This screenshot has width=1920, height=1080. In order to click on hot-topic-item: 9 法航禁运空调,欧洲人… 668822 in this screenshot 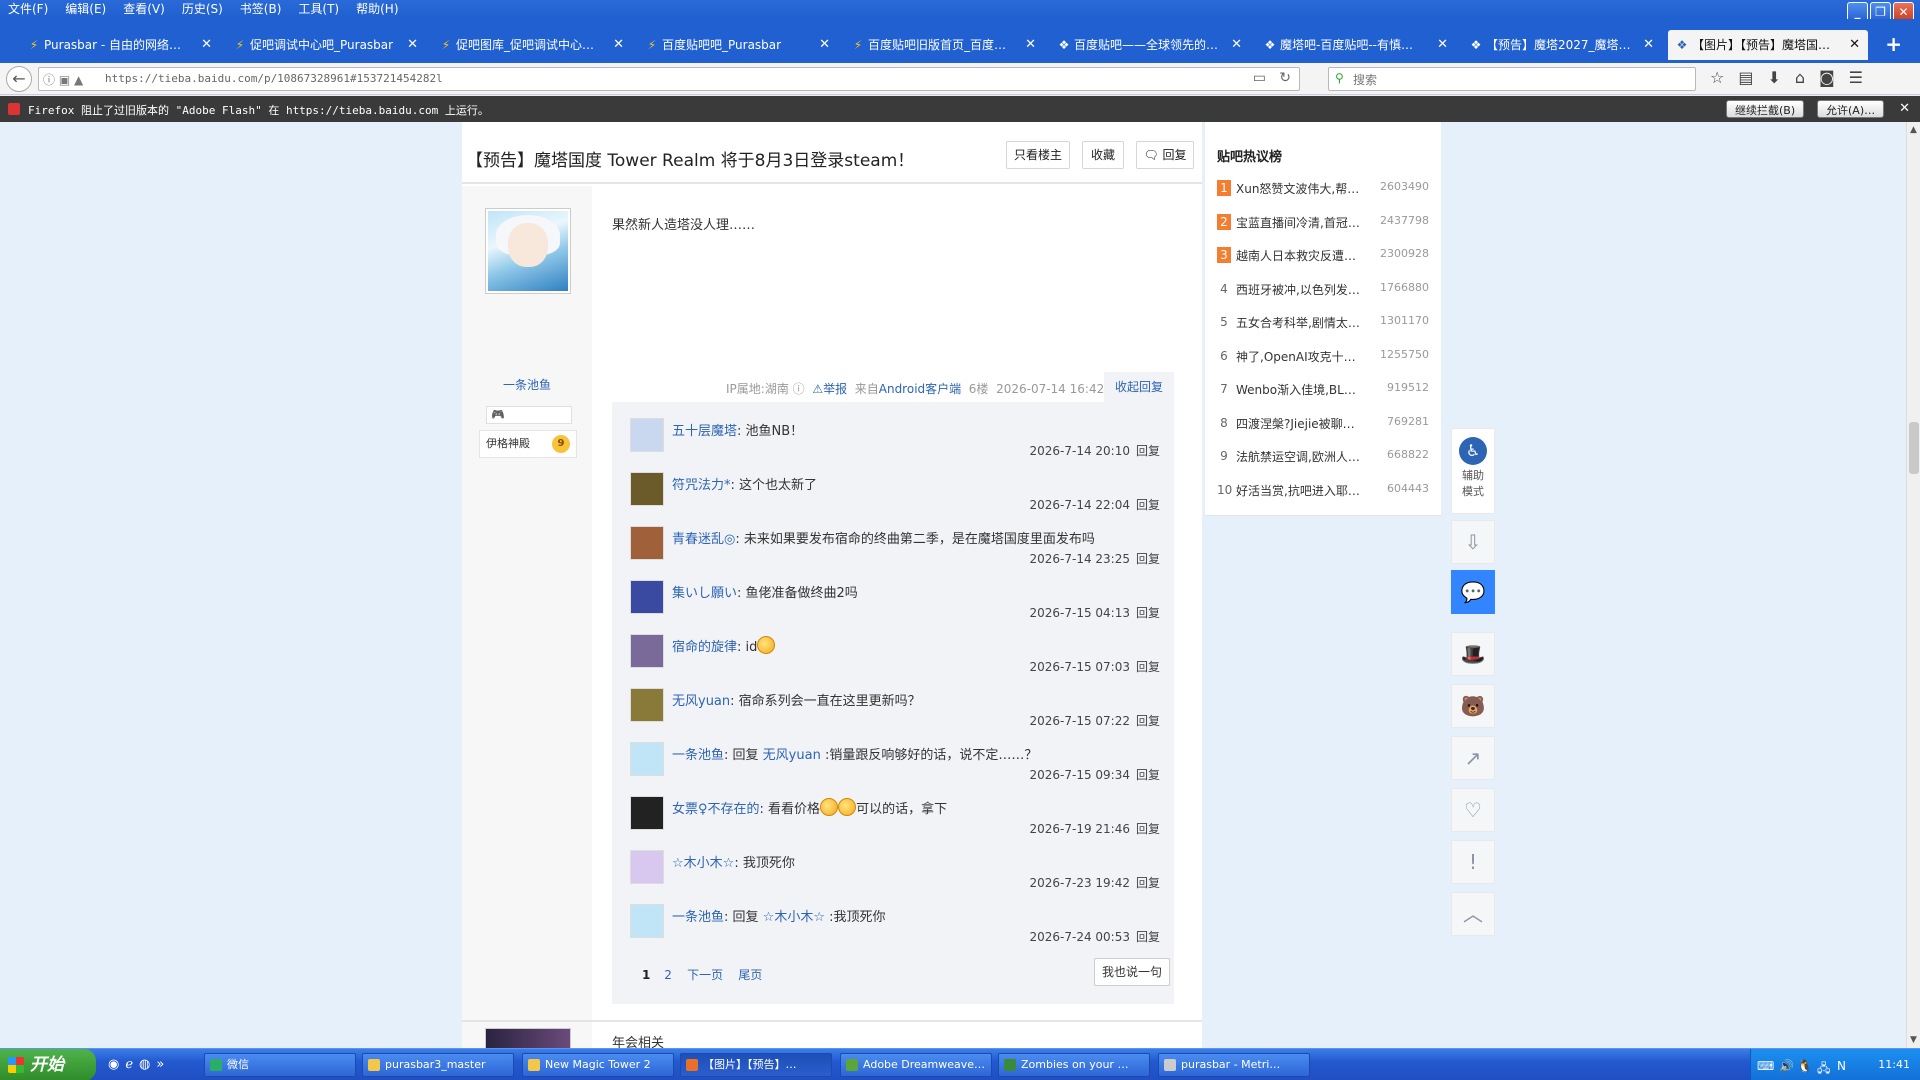, I will do `click(1323, 456)`.